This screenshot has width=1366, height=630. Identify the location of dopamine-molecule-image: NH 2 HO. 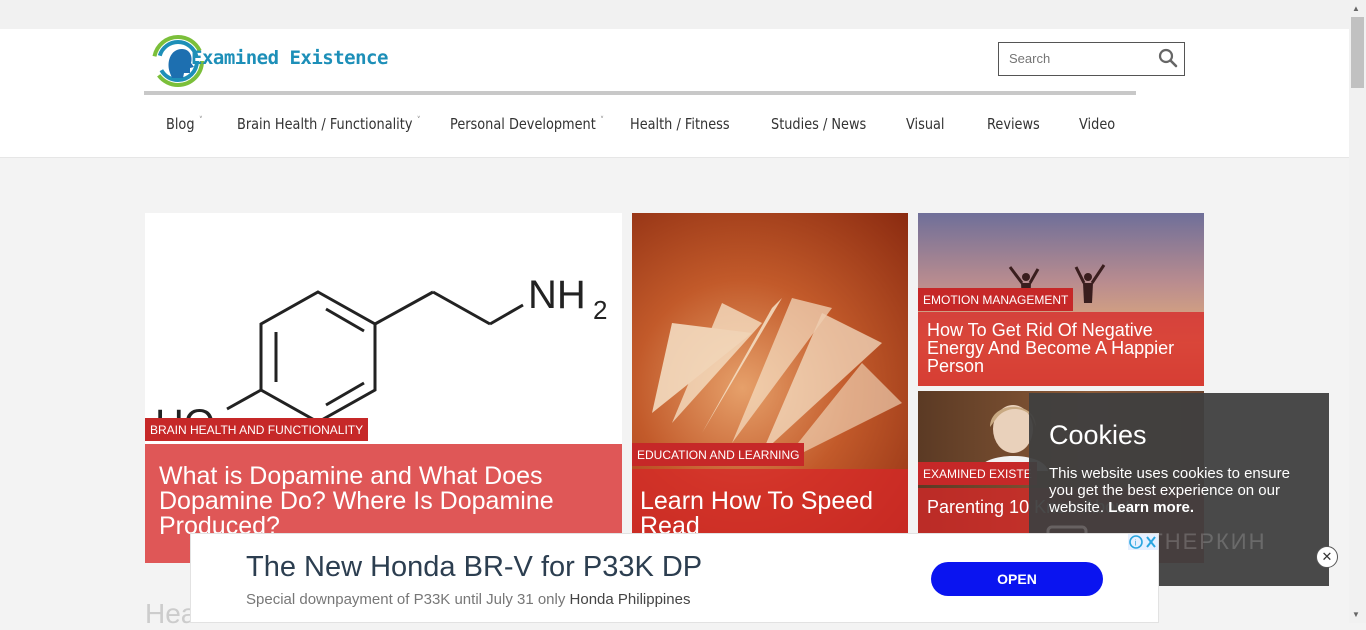
(381, 359).